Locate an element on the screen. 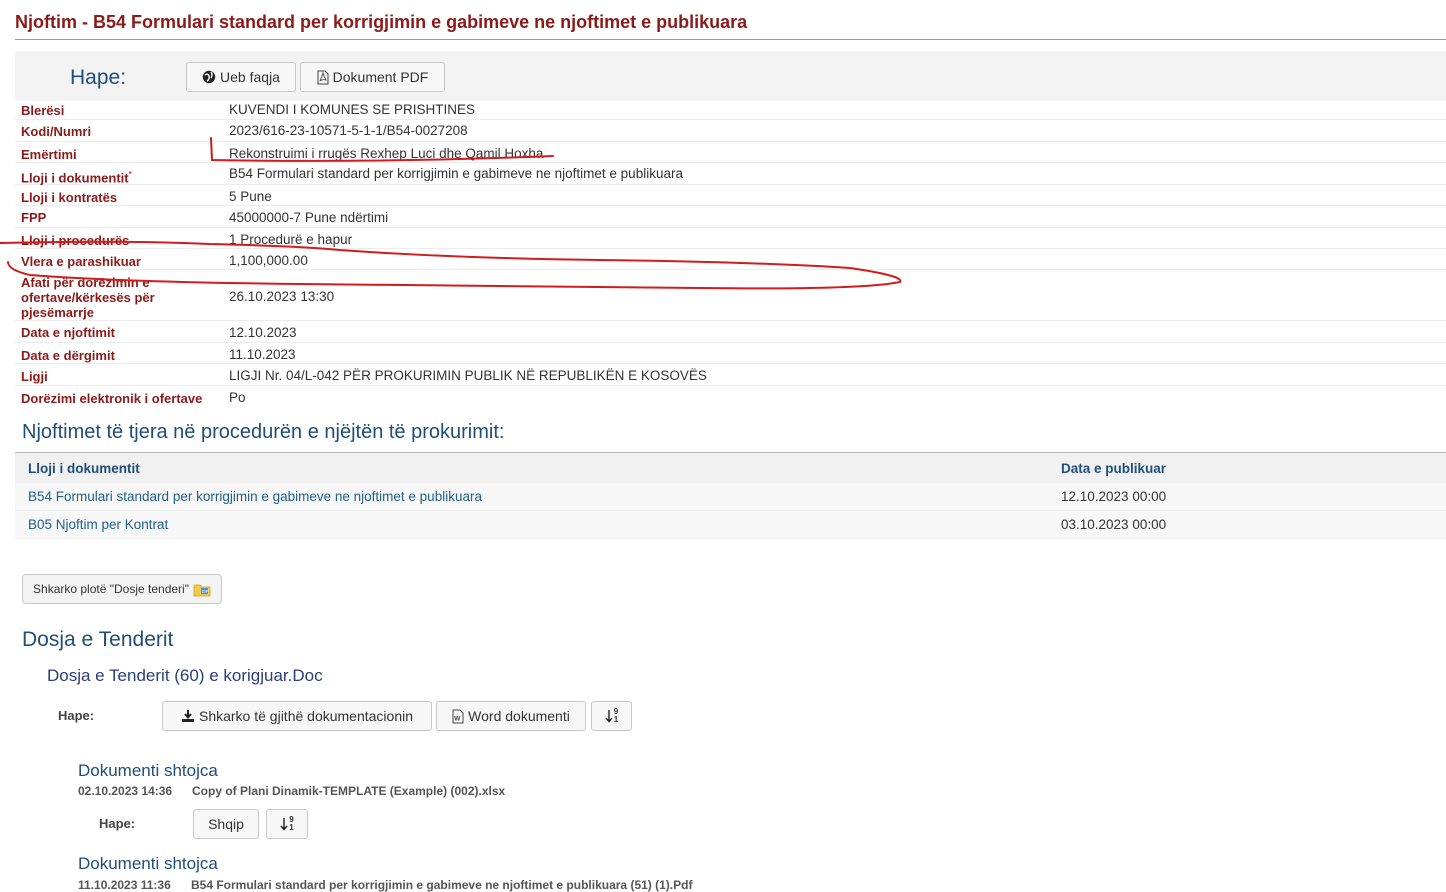 The height and width of the screenshot is (892, 1446). required-mark: * is located at coordinates (130, 174).